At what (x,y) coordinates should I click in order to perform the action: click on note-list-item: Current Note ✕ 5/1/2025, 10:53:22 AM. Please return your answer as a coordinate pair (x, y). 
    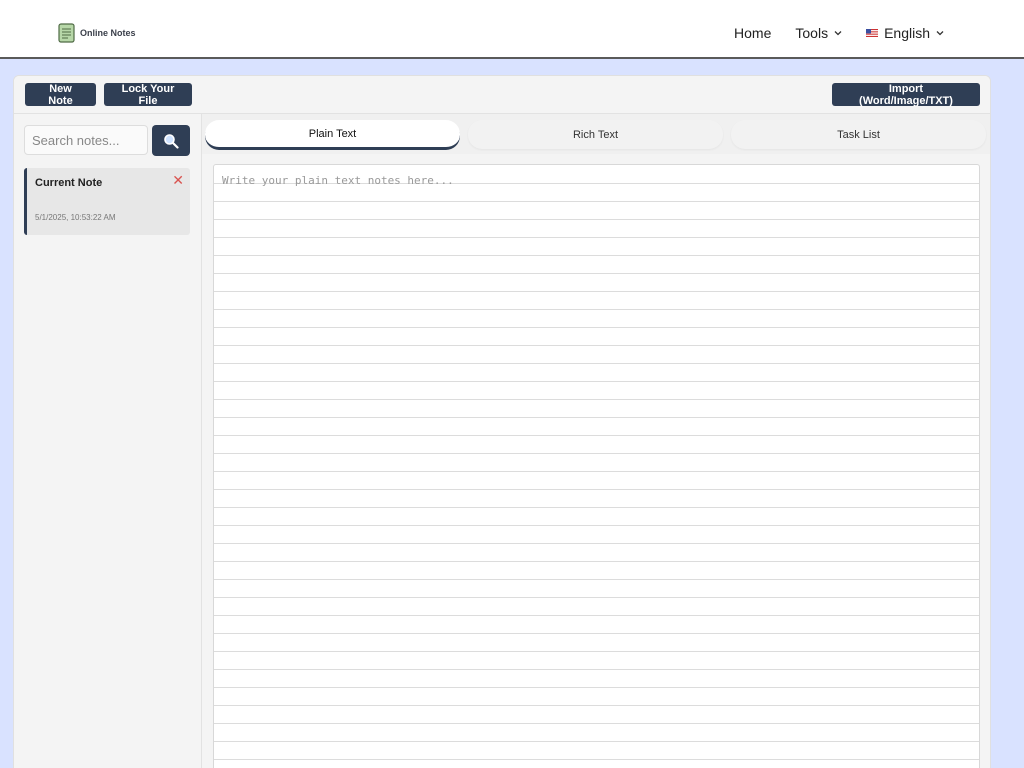
    Looking at the image, I should click on (107, 201).